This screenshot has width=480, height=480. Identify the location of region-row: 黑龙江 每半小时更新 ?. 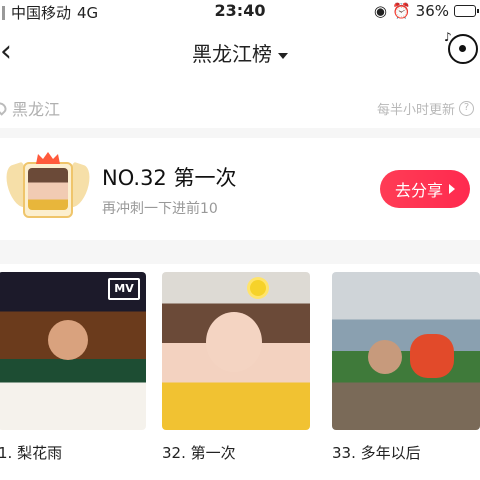
(240, 107).